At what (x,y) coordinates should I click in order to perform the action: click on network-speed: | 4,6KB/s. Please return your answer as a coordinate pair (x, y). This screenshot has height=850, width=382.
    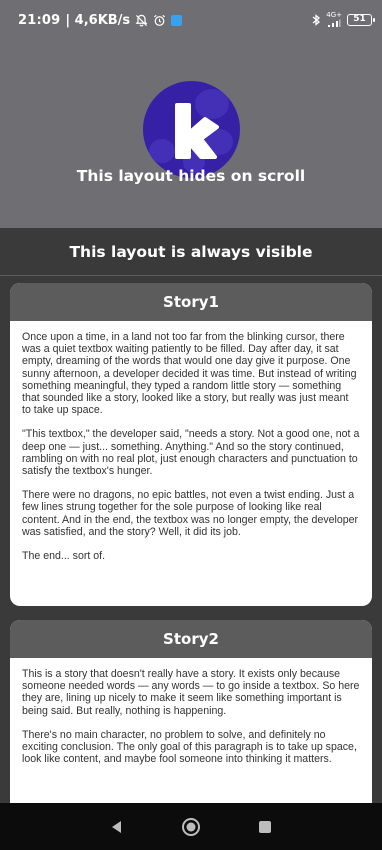
    Looking at the image, I should click on (98, 20).